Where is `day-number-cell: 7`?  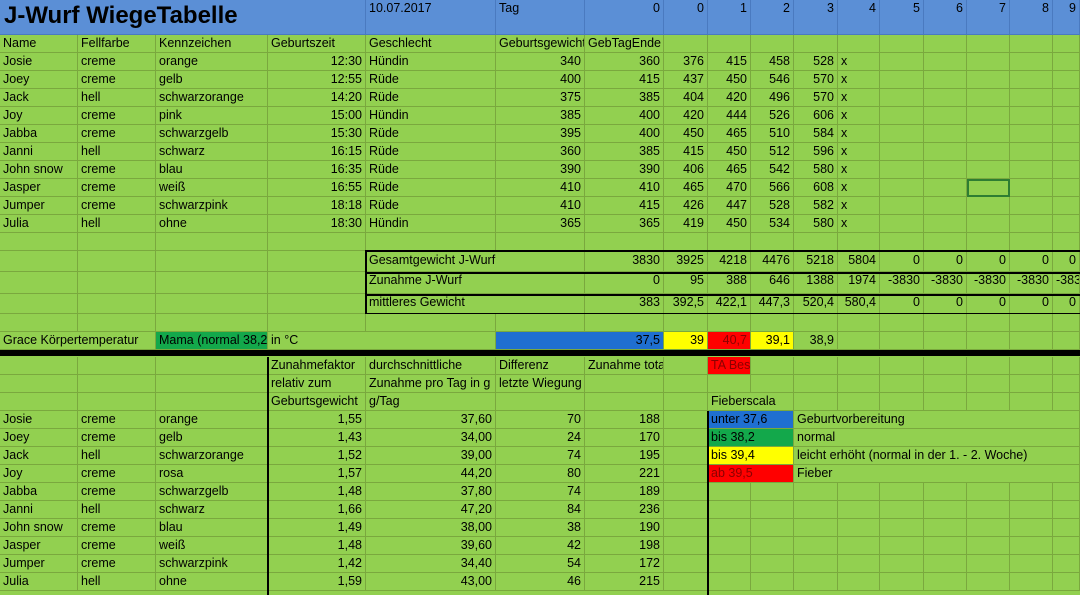 day-number-cell: 7 is located at coordinates (988, 17).